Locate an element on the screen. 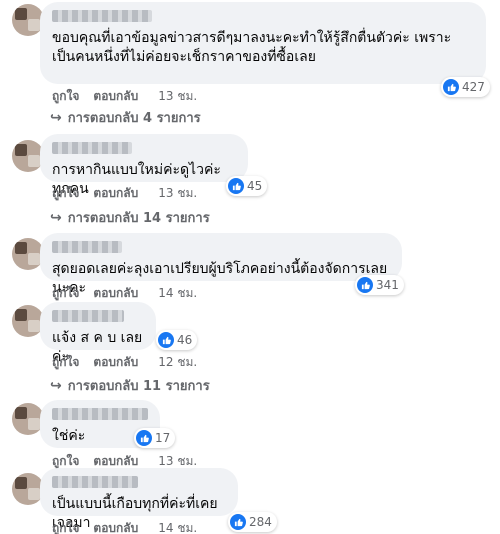 This screenshot has width=500, height=534. comment-actions: ถูกใจ ตอบกลับ 12 ชม. is located at coordinates (124, 362).